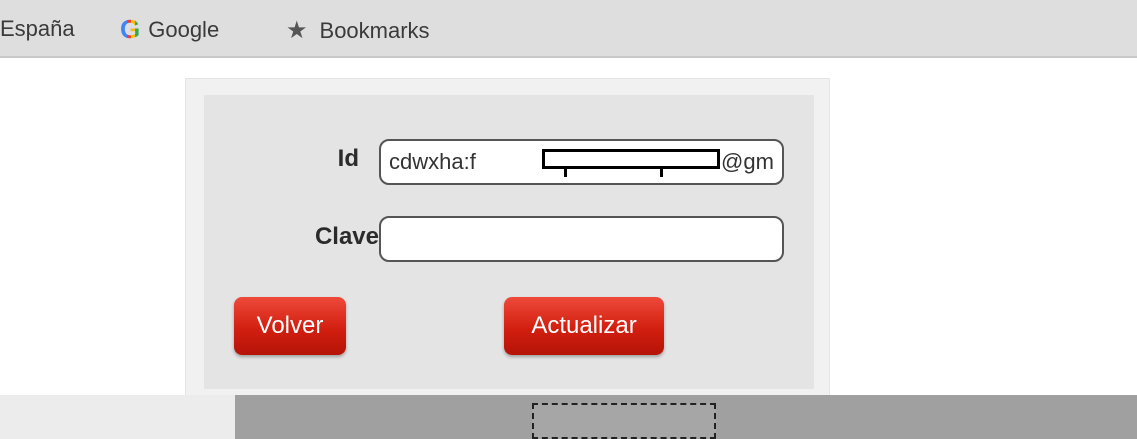 Image resolution: width=1137 pixels, height=439 pixels. I want to click on redaction-box, so click(631, 159).